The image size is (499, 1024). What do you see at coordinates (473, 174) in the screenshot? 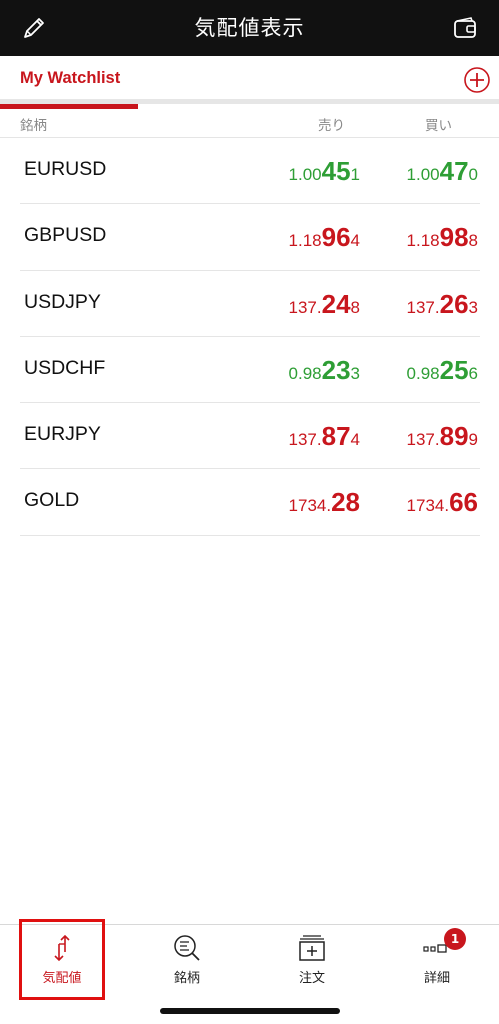
I see `ask-price-fraction: 0` at bounding box center [473, 174].